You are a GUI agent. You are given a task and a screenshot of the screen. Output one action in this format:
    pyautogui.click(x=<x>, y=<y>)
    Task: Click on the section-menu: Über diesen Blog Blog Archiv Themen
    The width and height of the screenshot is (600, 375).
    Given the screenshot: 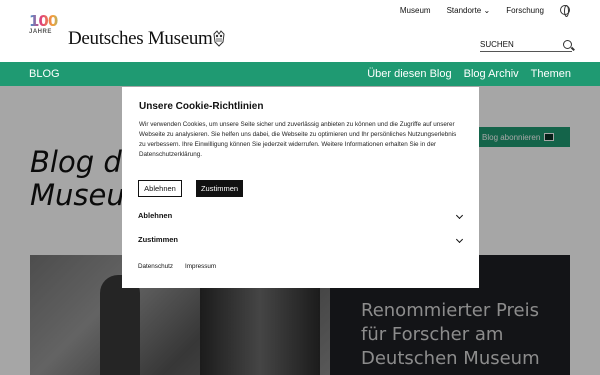 What is the action you would take?
    pyautogui.click(x=469, y=74)
    